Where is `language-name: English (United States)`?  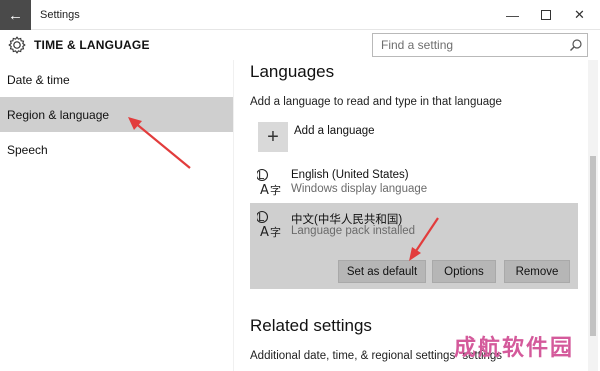
language-name: English (United States) is located at coordinates (350, 175).